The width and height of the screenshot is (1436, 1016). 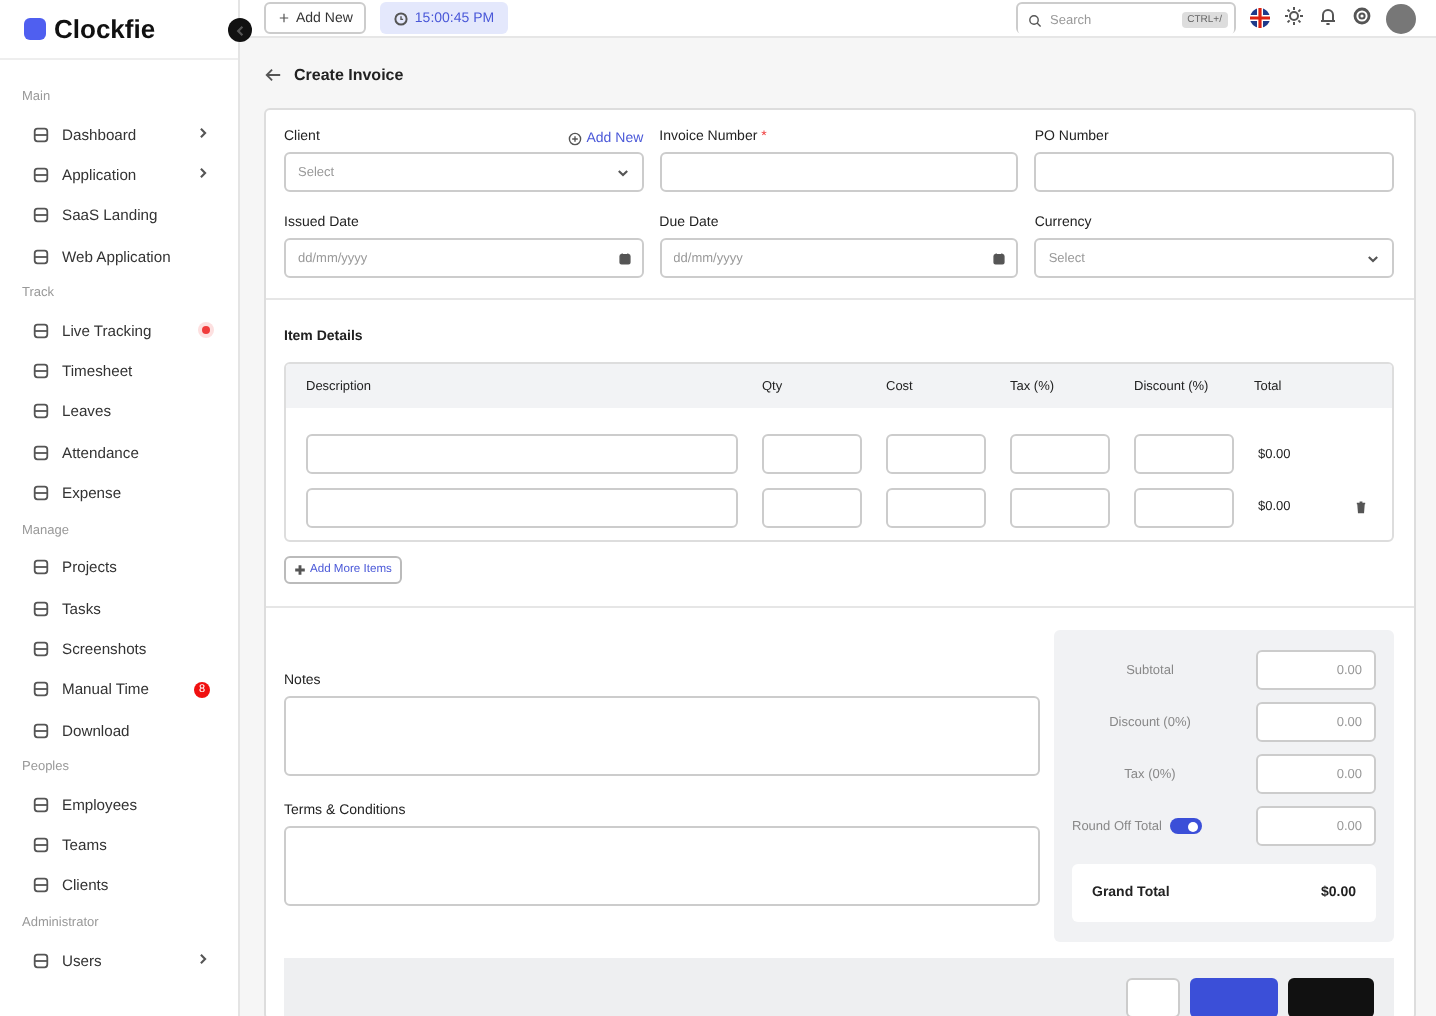 I want to click on plus-circle-icon, so click(x=575, y=138).